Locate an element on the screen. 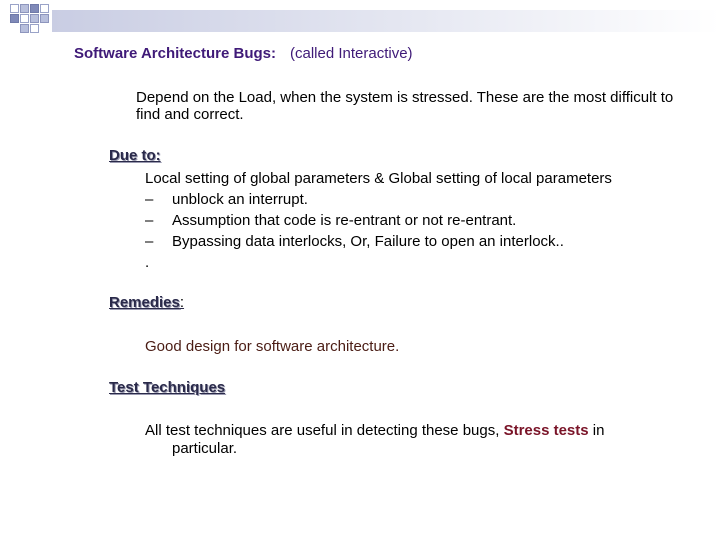 Image resolution: width=720 pixels, height=540 pixels. remedies-heading-label: Remedies is located at coordinates (144, 302).